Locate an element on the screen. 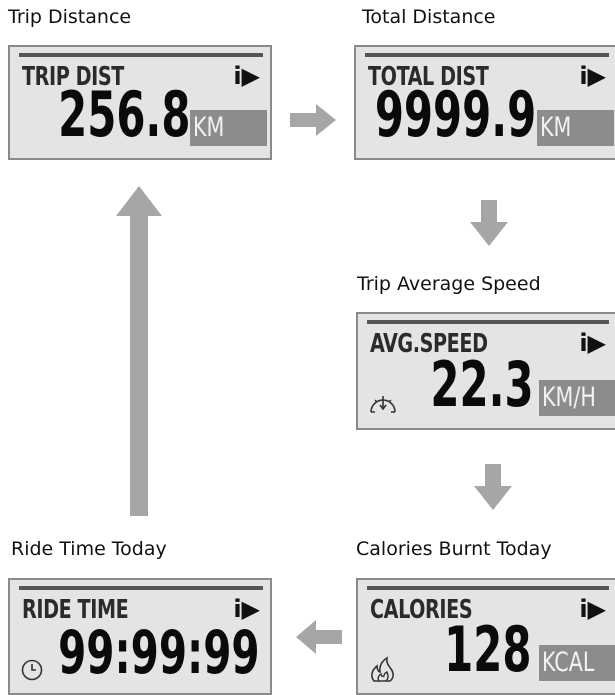 The height and width of the screenshot is (695, 615). calories-screen: CALORIES i▶ 128 KCAL is located at coordinates (485, 636).